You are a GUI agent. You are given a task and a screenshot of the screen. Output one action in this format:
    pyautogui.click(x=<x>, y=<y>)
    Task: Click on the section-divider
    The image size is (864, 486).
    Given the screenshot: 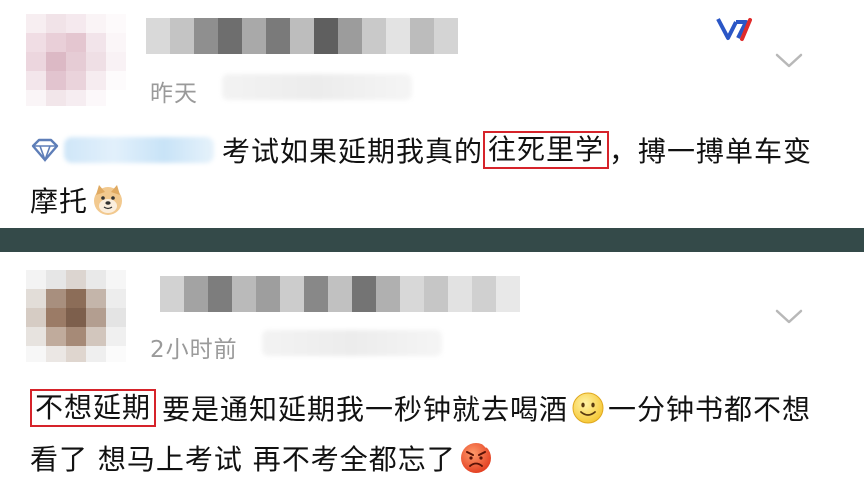 What is the action you would take?
    pyautogui.click(x=432, y=240)
    